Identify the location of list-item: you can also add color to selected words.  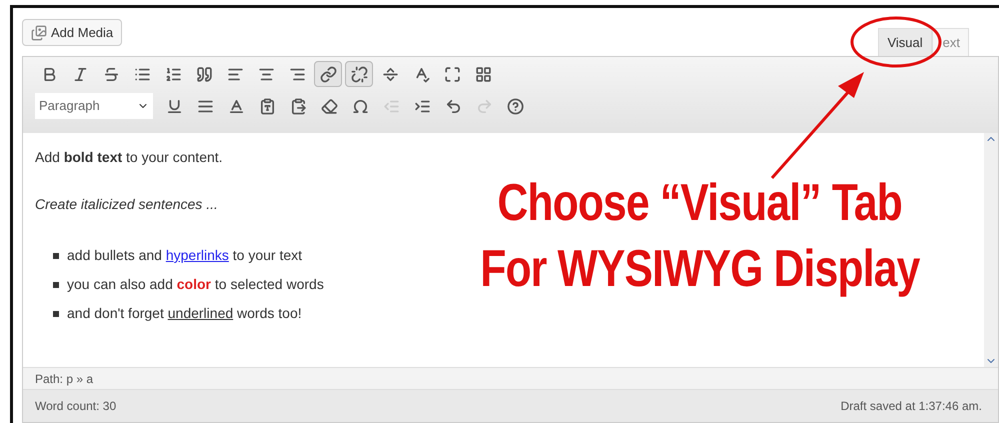
(195, 284).